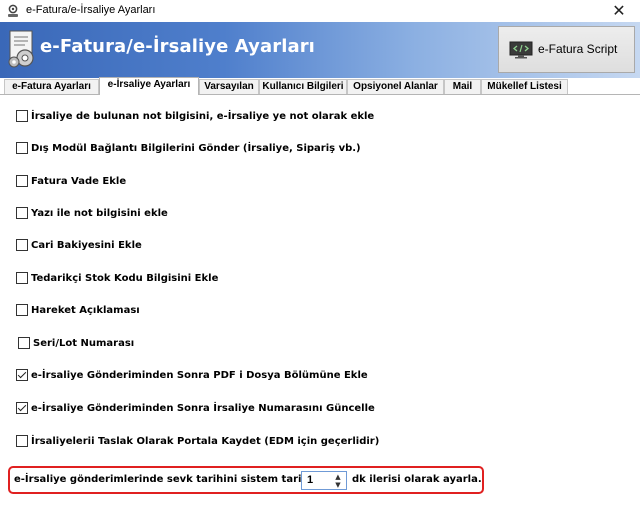 The height and width of the screenshot is (505, 640). Describe the element at coordinates (22, 116) in the screenshot. I see `checkbox-not-bilgisi` at that location.